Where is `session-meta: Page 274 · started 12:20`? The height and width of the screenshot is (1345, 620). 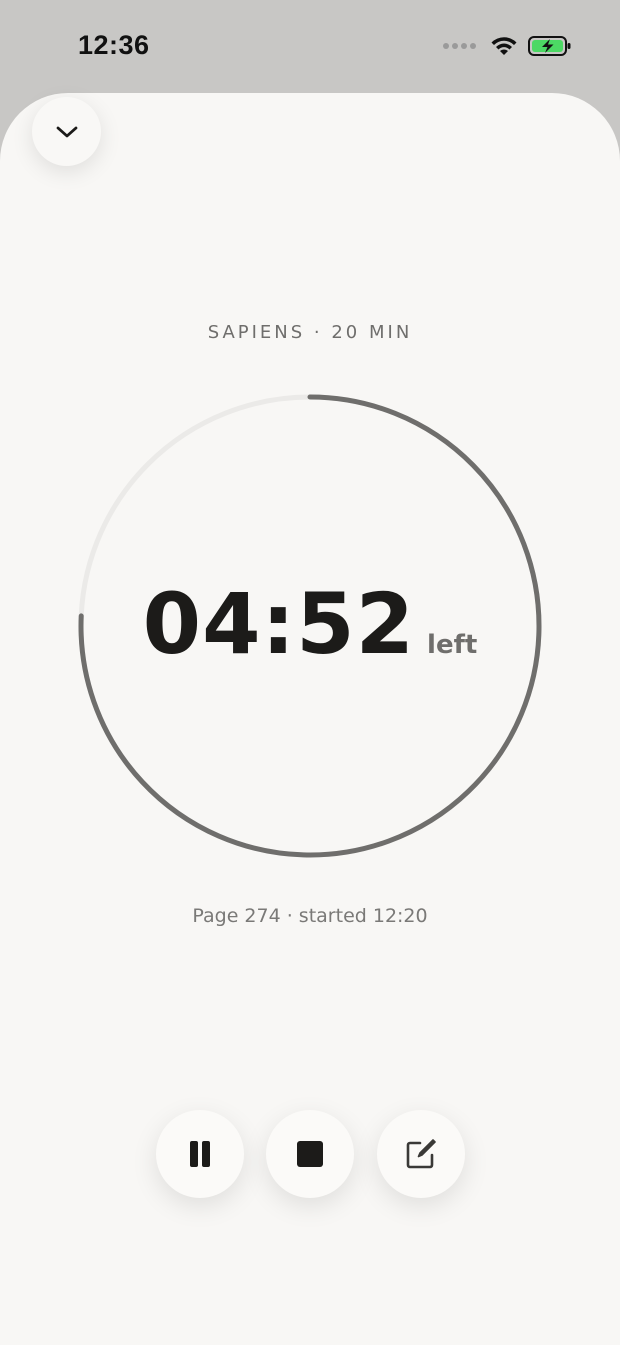 session-meta: Page 274 · started 12:20 is located at coordinates (310, 916).